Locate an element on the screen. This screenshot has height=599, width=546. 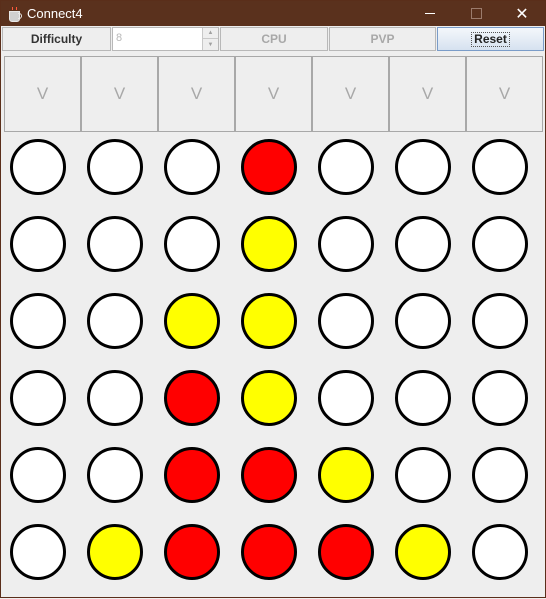
drop-button-col-2: V is located at coordinates (119, 94).